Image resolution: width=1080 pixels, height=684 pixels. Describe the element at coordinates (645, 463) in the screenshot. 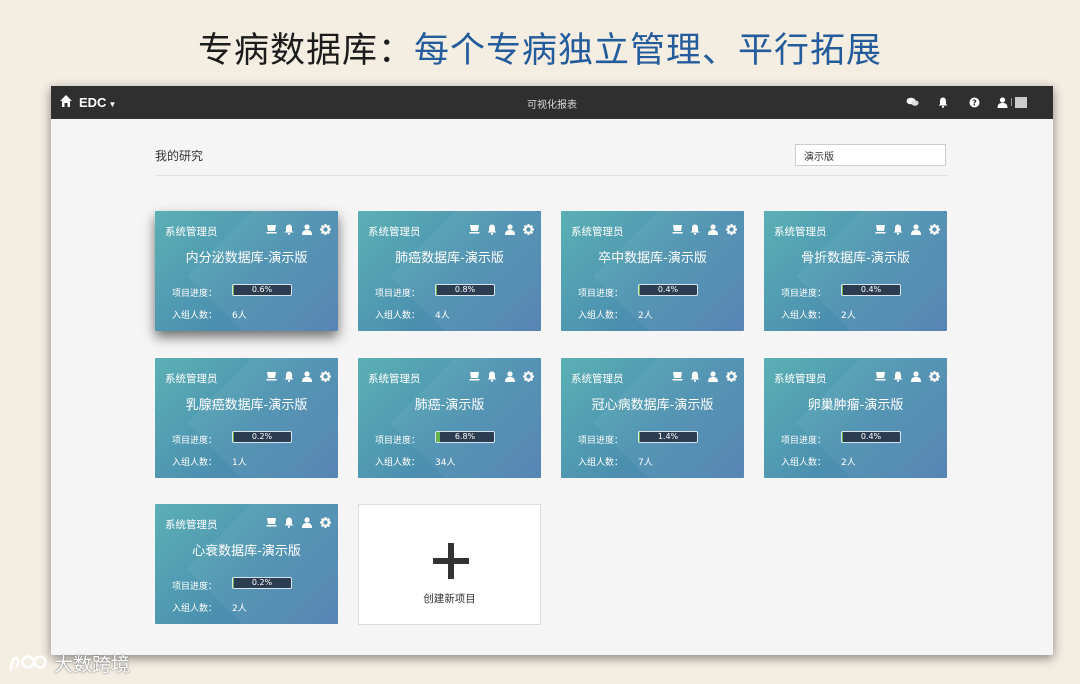

I see `members-value: 7人` at that location.